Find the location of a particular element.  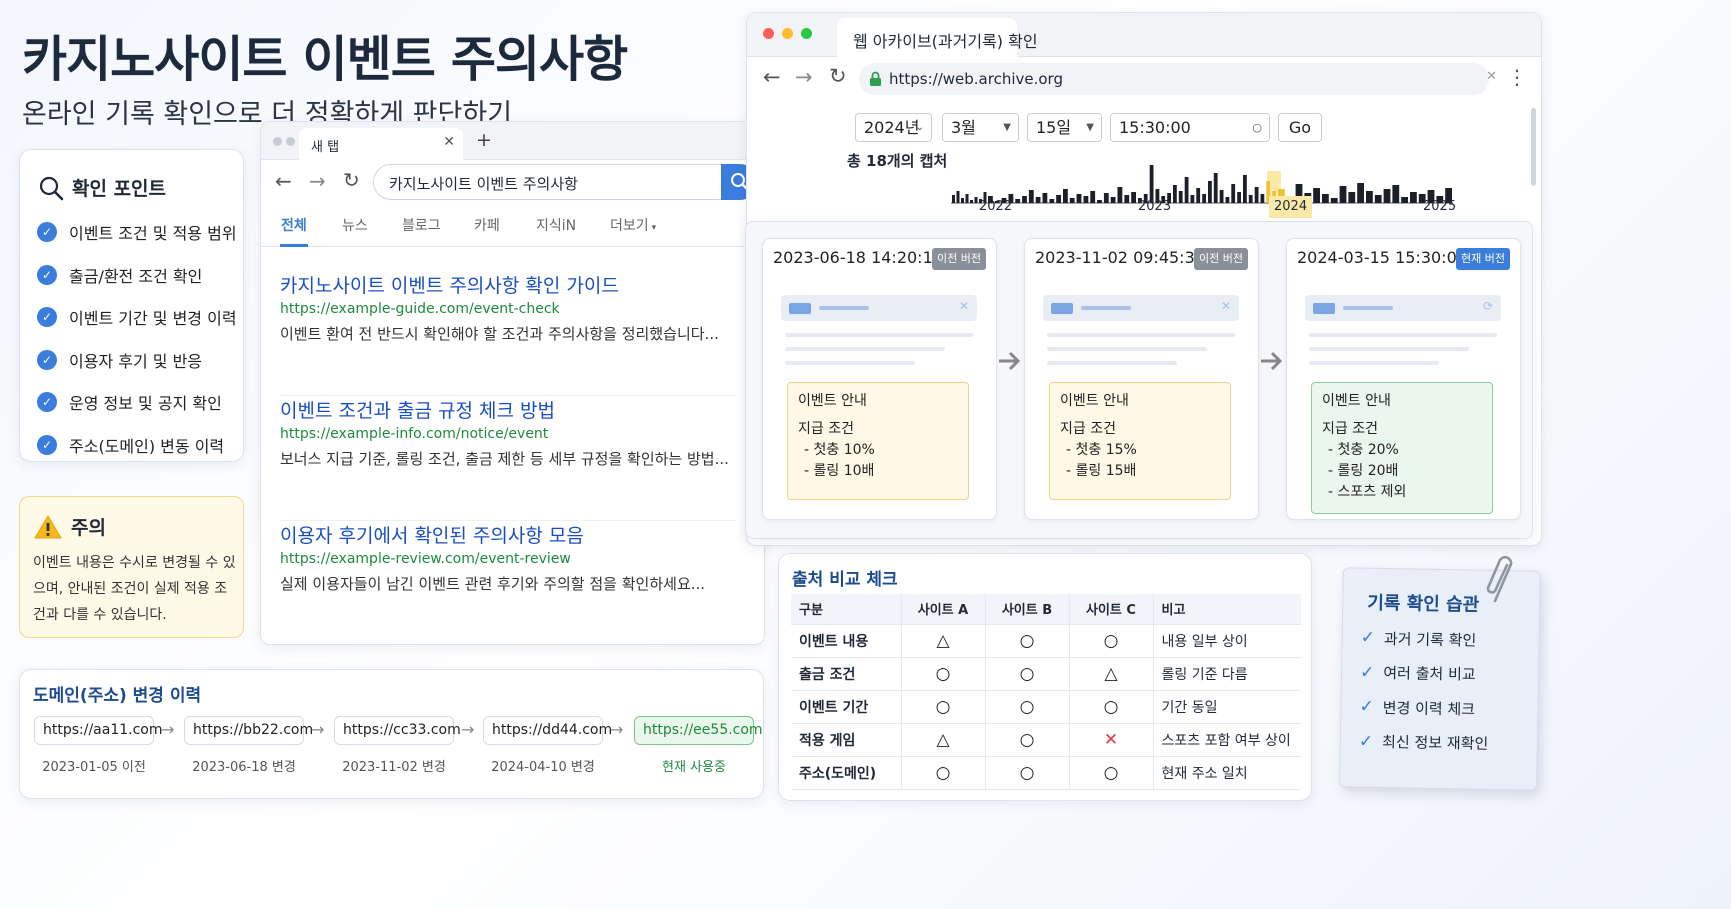

maximize-dot is located at coordinates (806, 33).